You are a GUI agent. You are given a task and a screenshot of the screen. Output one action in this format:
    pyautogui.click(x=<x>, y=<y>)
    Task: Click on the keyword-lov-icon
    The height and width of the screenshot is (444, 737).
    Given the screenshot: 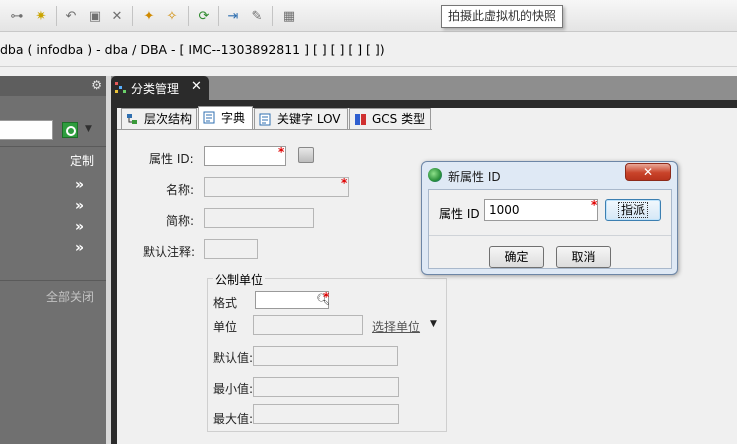 What is the action you would take?
    pyautogui.click(x=265, y=119)
    